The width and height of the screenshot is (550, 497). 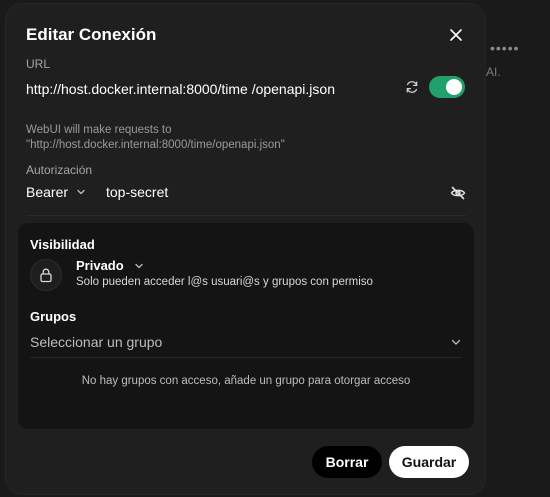 What do you see at coordinates (429, 462) in the screenshot?
I see `save-button: Guardar` at bounding box center [429, 462].